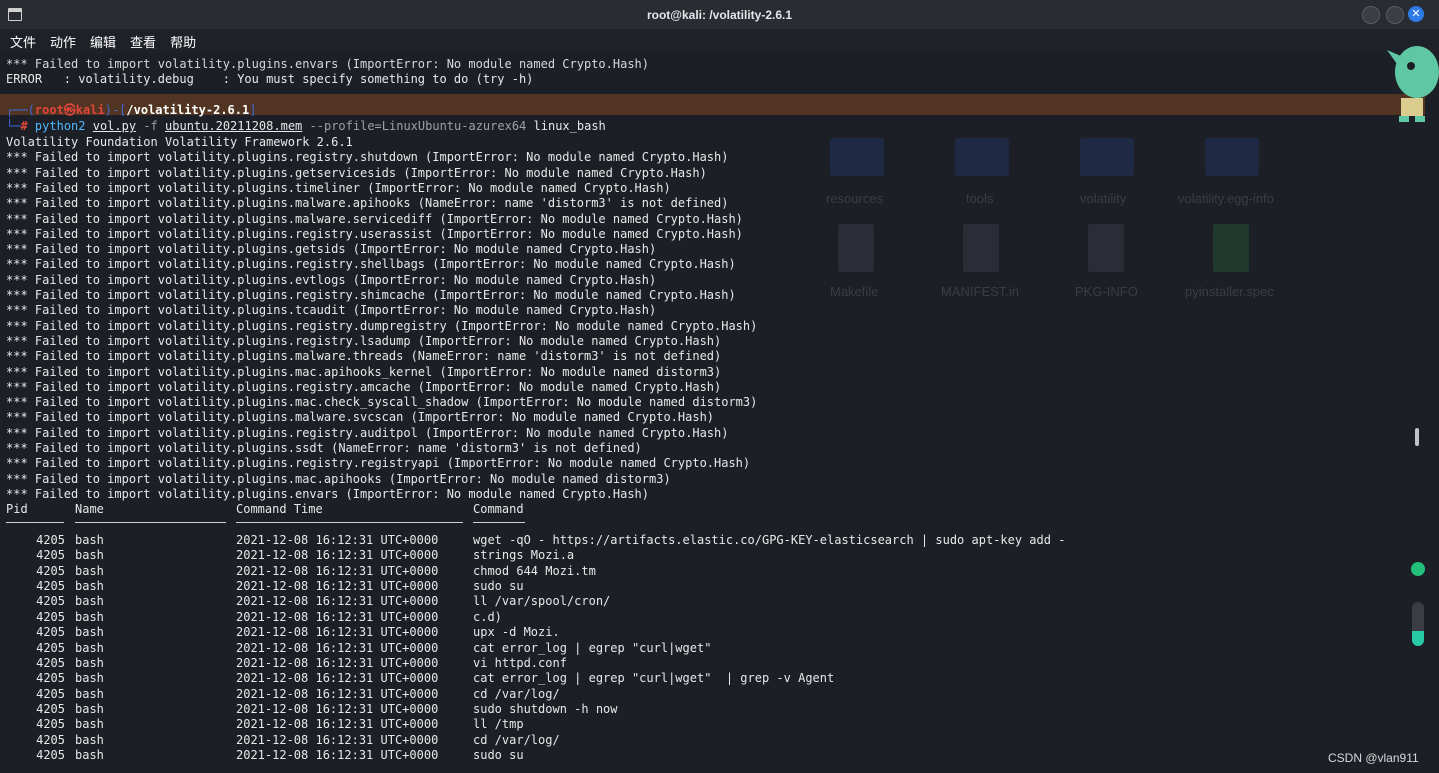 Image resolution: width=1439 pixels, height=773 pixels. I want to click on mascot-sticker, so click(1413, 84).